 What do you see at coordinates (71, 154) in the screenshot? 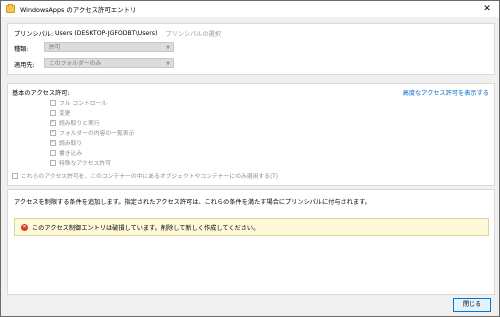
I see `permission-label: 書き込み` at bounding box center [71, 154].